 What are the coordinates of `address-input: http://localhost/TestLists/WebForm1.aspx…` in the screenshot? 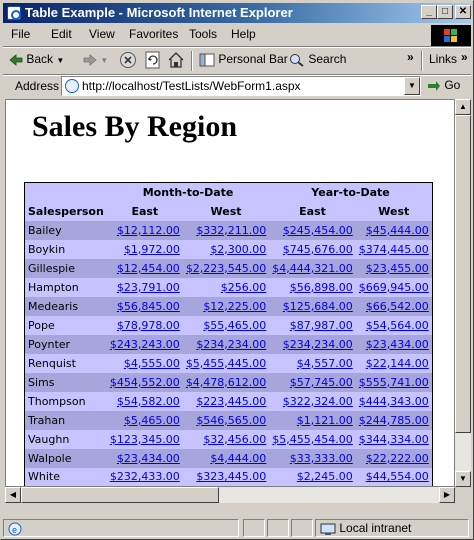 It's located at (241, 86).